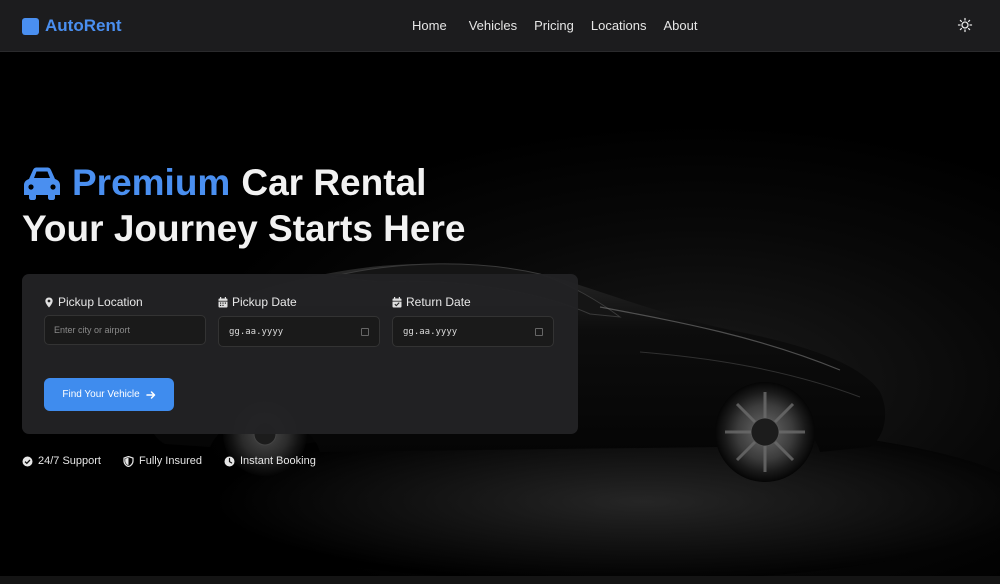 This screenshot has height=584, width=1000. Describe the element at coordinates (229, 461) in the screenshot. I see `clock-icon` at that location.